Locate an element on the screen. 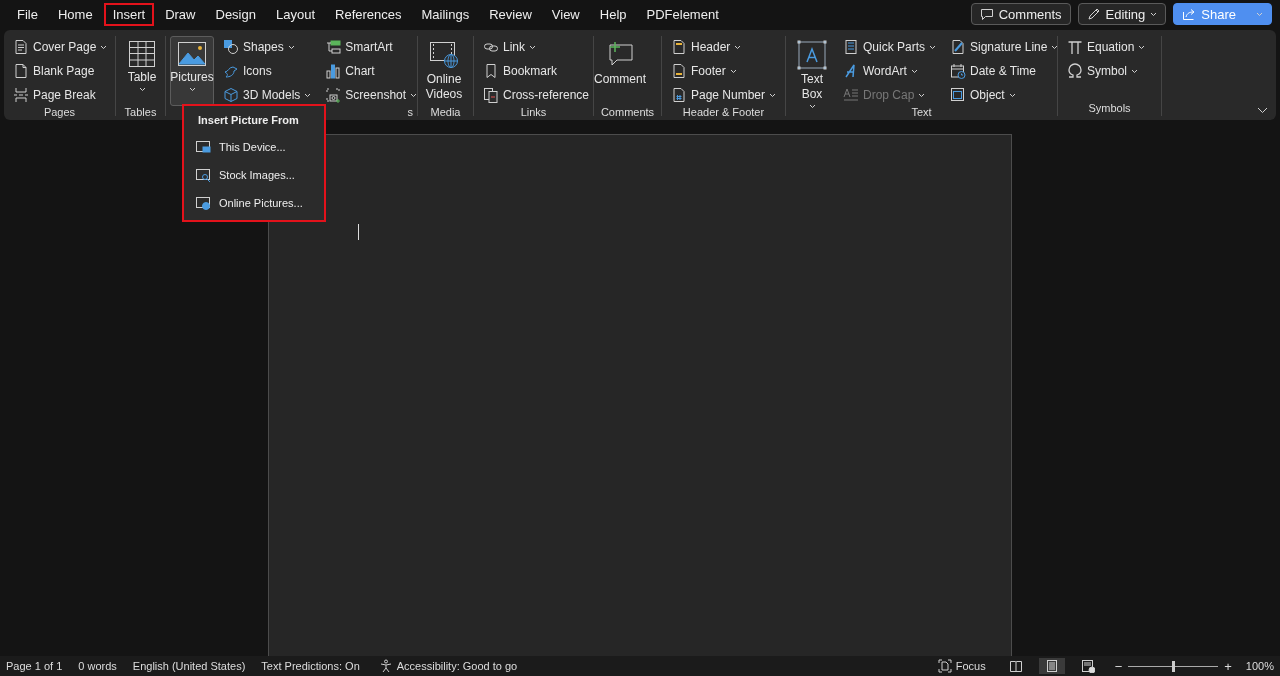 This screenshot has width=1280, height=676. accessibility-button: Accessibility: Good to go is located at coordinates (448, 666).